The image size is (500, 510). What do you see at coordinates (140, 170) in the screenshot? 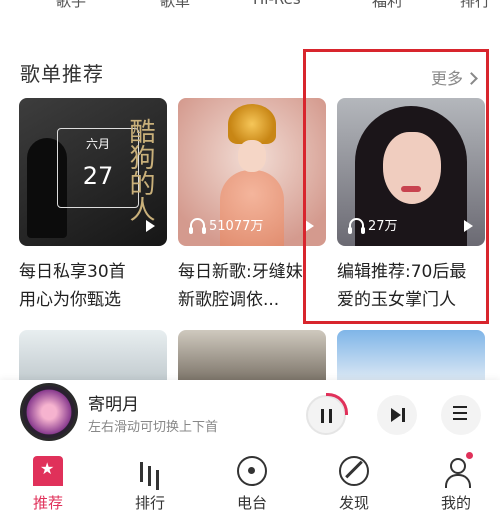
I see `calligraphy-logo: 酷狗的人` at bounding box center [140, 170].